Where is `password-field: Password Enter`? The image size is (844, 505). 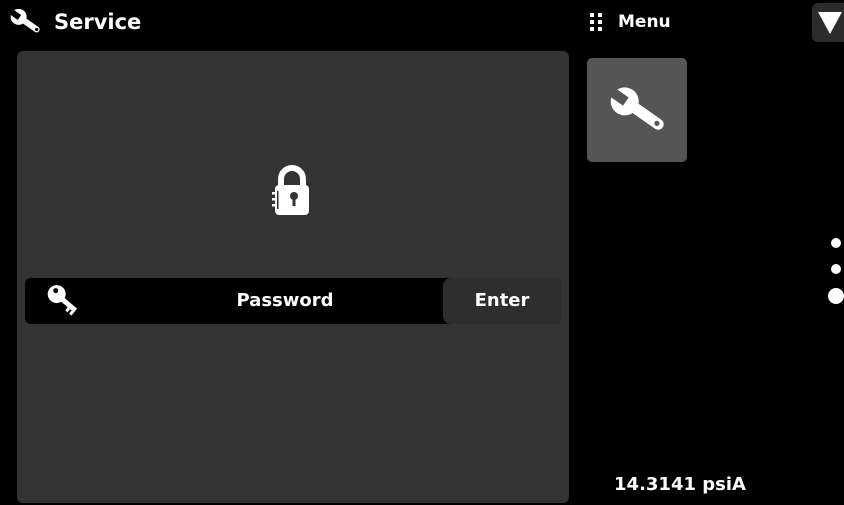 password-field: Password Enter is located at coordinates (293, 301).